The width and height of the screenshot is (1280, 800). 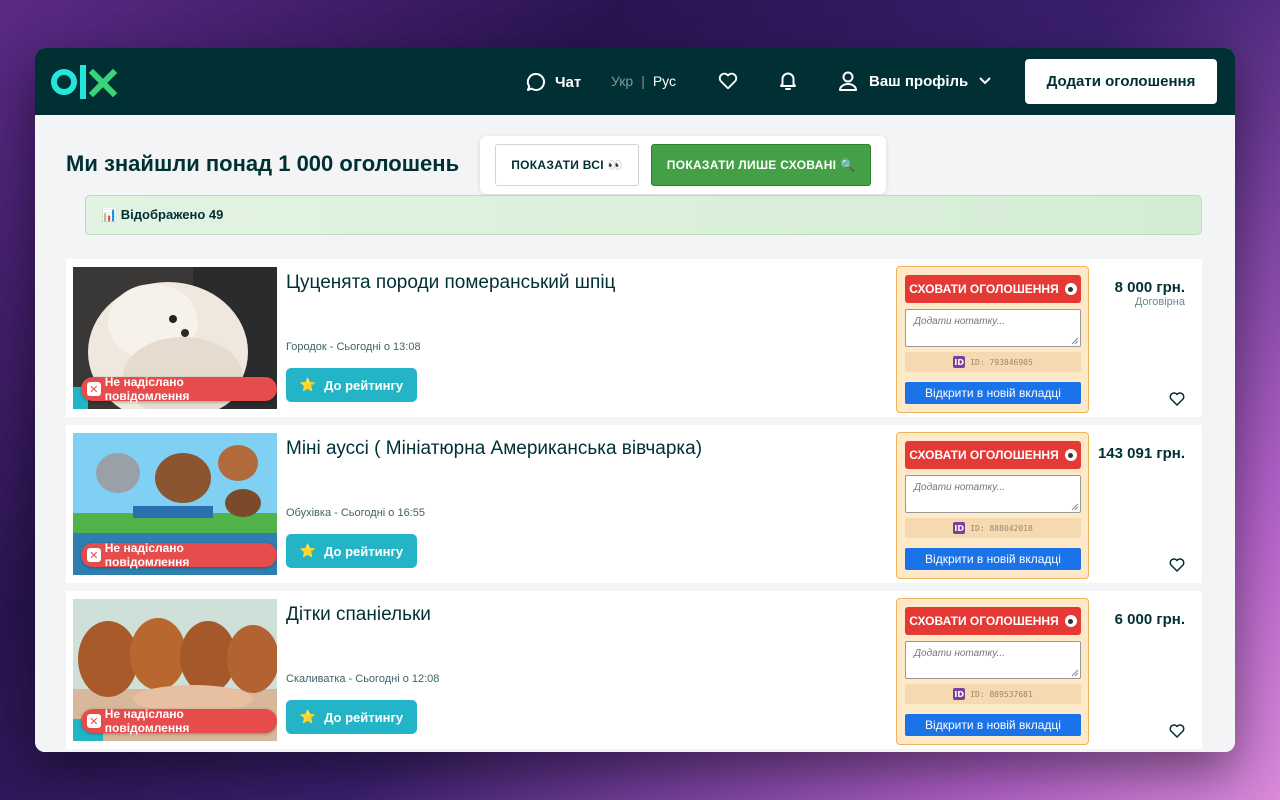 I want to click on filter-toggle-panel: ПОКАЗАТИ ВСІ 👀 ПОКАЗАТИ ЛИШЕ СХОВАНІ 🔍, so click(x=683, y=165).